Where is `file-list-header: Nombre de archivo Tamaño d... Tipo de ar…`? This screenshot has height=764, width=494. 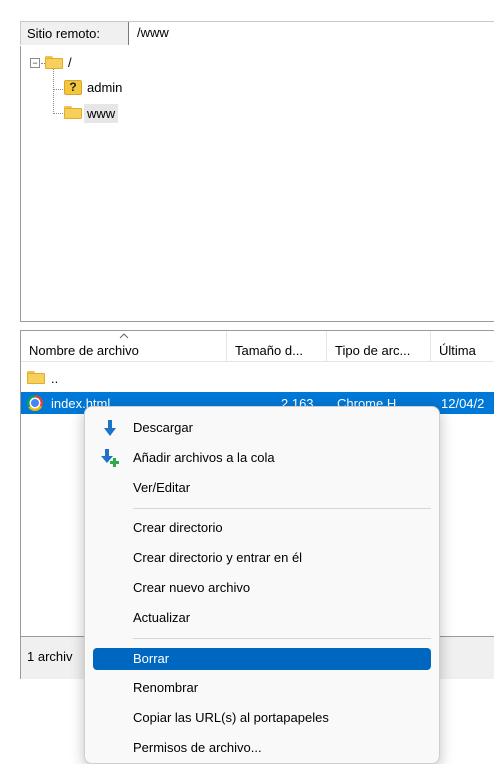
file-list-header: Nombre de archivo Tamaño d... Tipo de ar… is located at coordinates (257, 346).